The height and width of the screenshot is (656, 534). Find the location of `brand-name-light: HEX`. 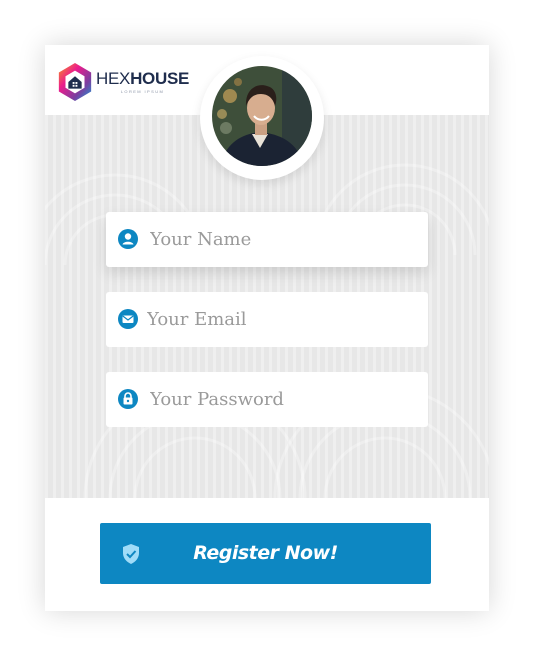

brand-name-light: HEX is located at coordinates (113, 78).